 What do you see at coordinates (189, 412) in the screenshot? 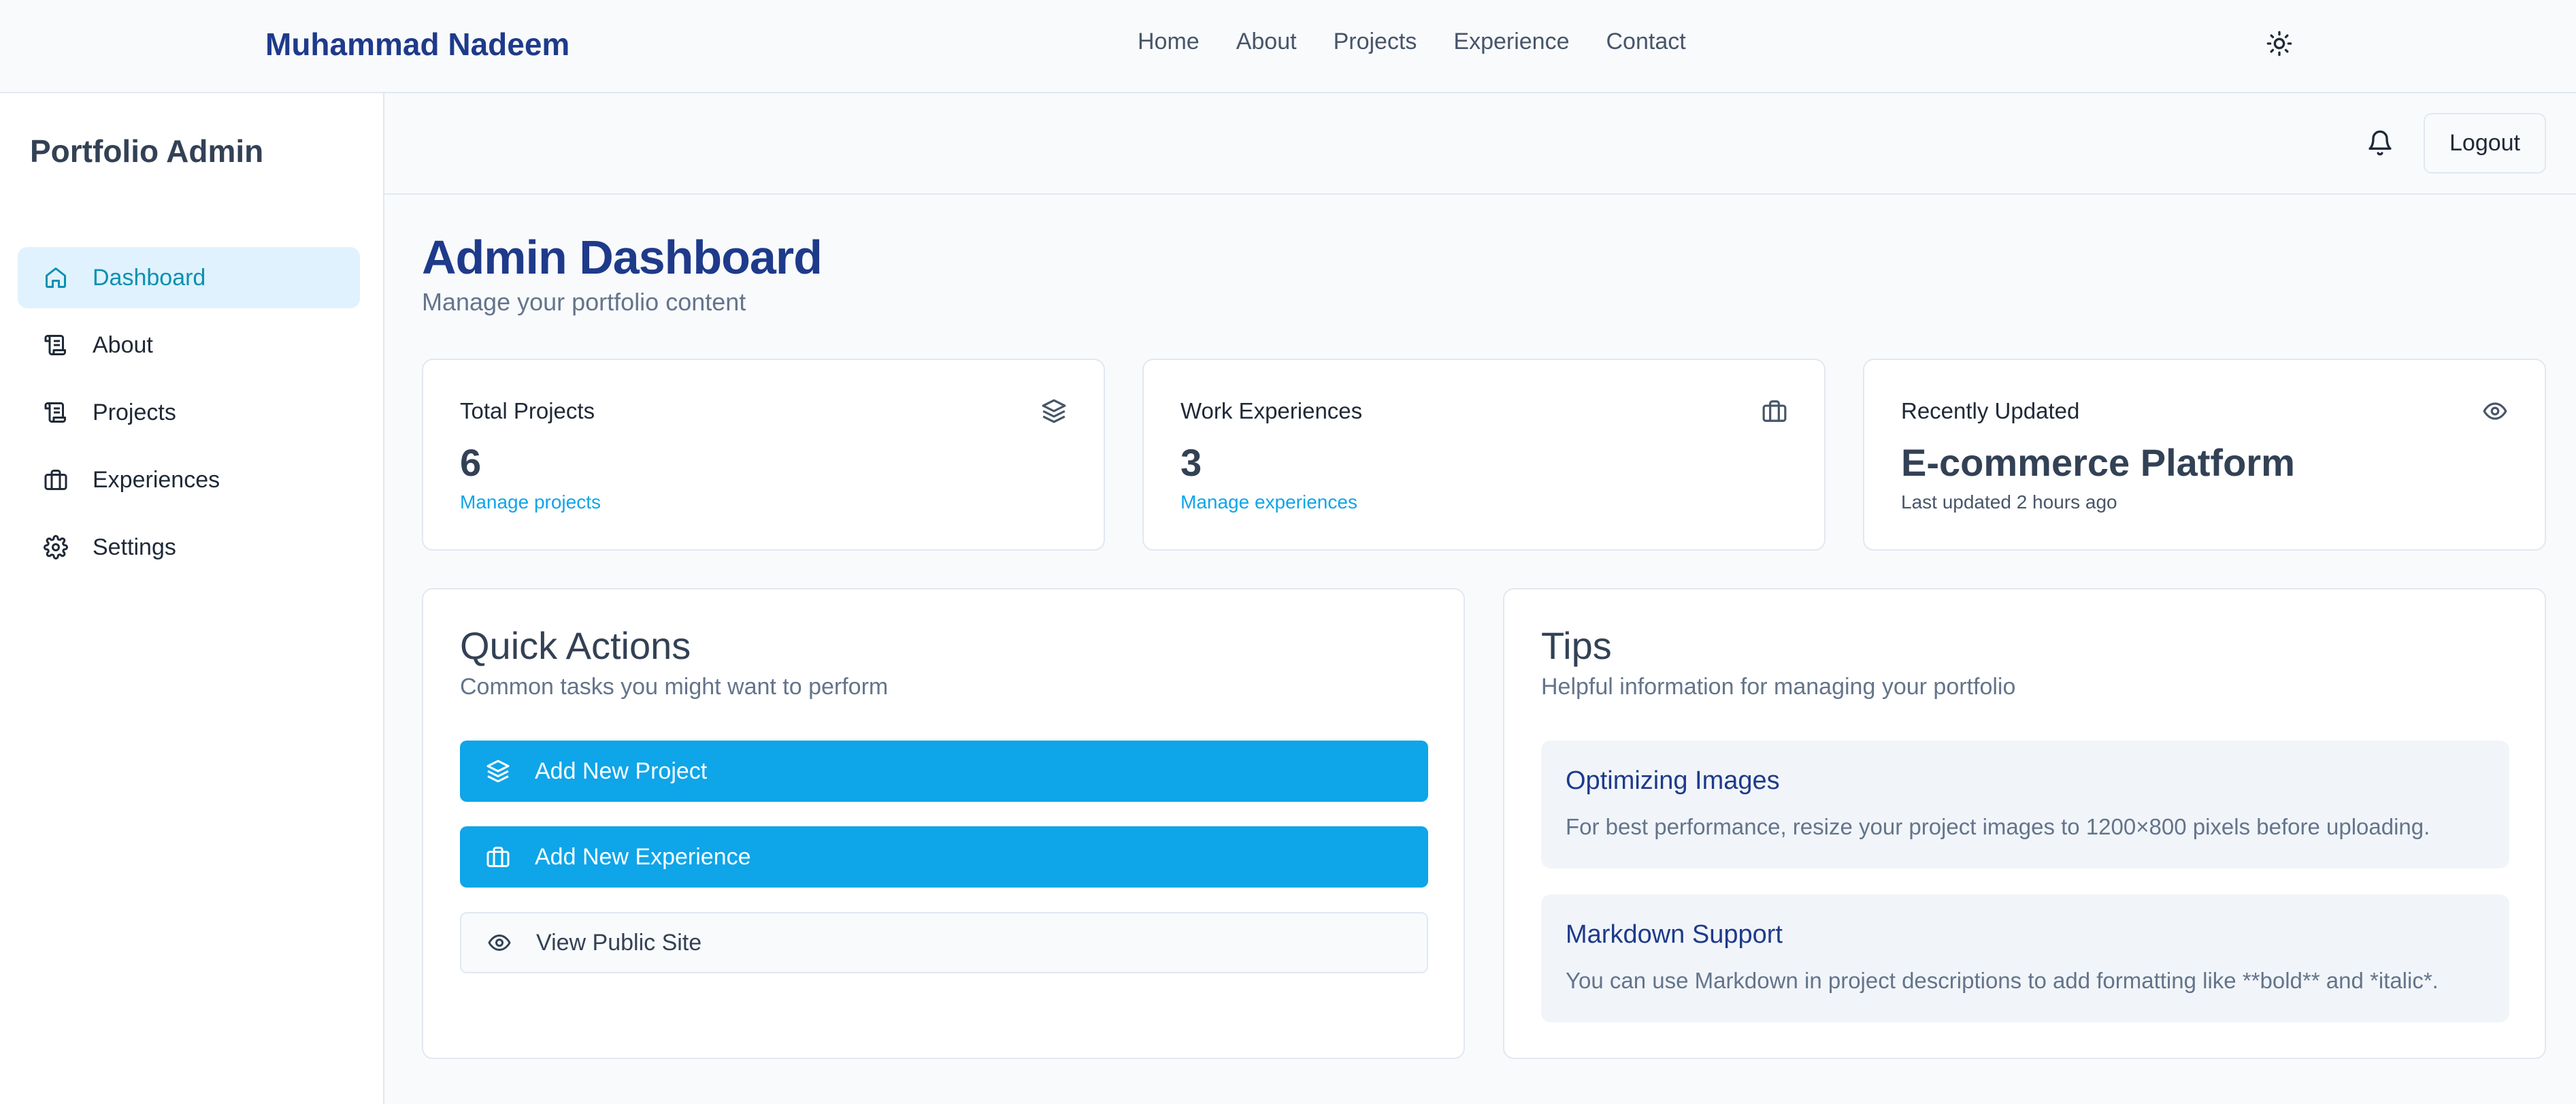
I see `sidebar-item-projects: Projects` at bounding box center [189, 412].